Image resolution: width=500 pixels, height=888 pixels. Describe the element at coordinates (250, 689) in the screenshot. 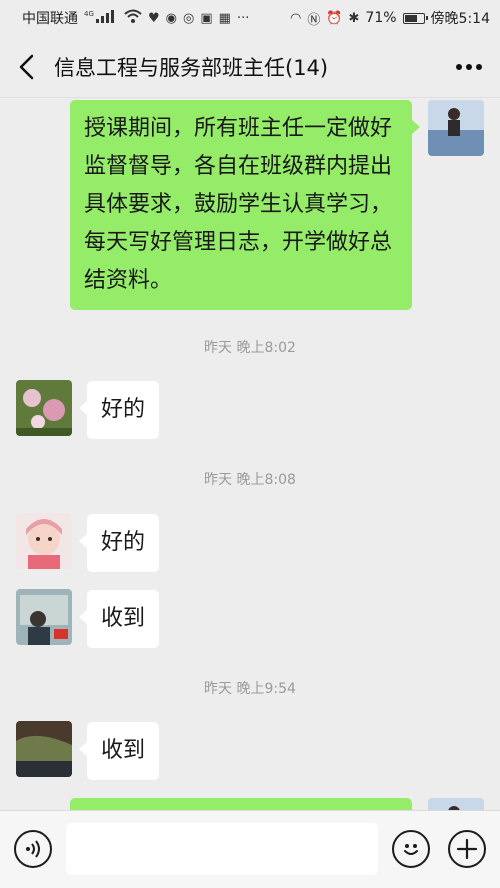

I see `timestamp: 昨天 晚上9:54` at that location.